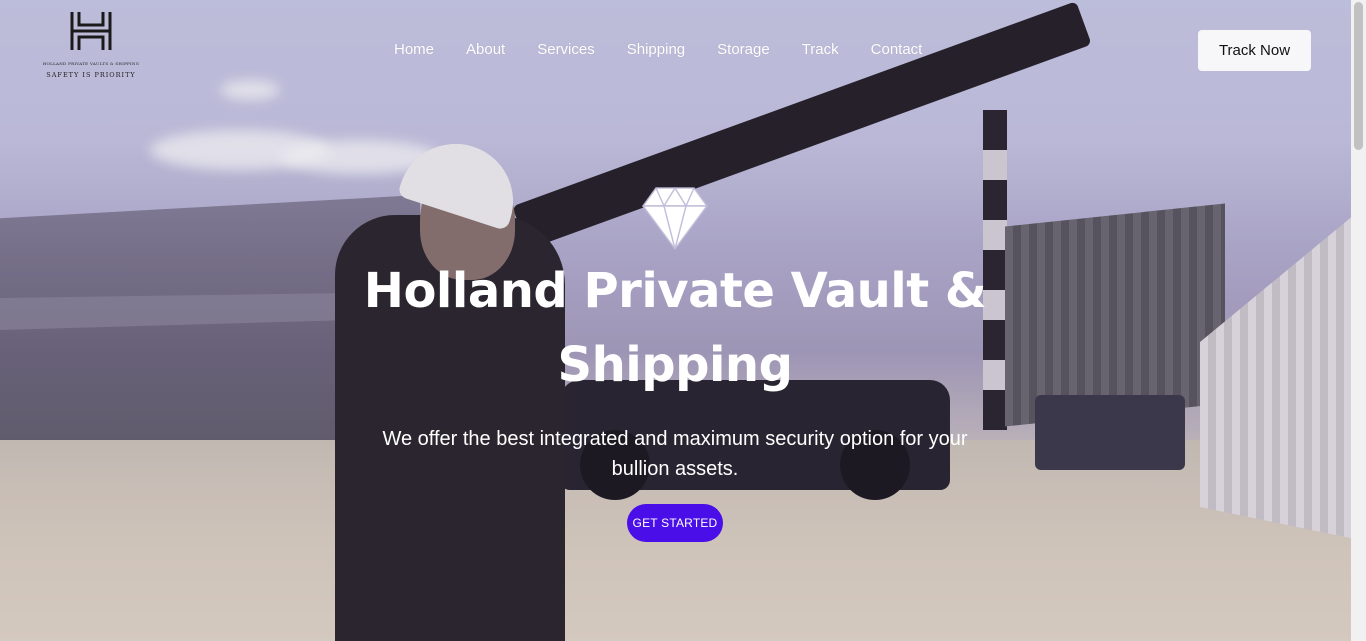 The image size is (1366, 641). I want to click on scrollbar-thumb, so click(1358, 76).